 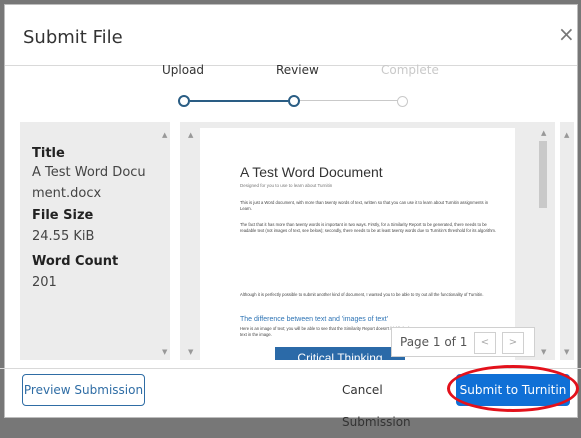 I want to click on dialog-header: Submit File ×, so click(x=291, y=35).